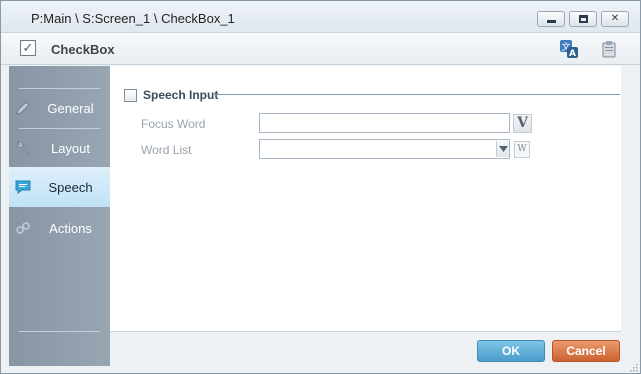  What do you see at coordinates (28, 48) in the screenshot?
I see `checkbox-icon: ✓` at bounding box center [28, 48].